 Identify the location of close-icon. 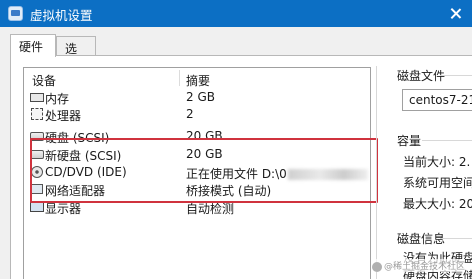
(456, 13).